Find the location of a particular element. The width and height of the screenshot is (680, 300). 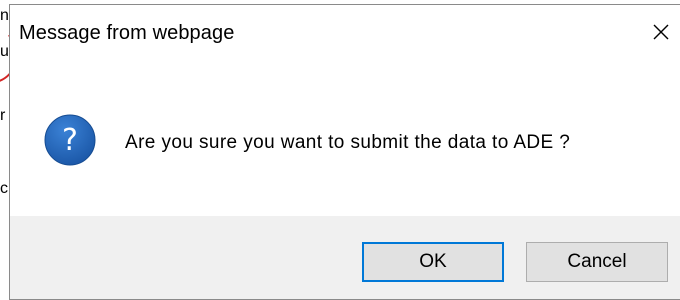

close-icon is located at coordinates (661, 32).